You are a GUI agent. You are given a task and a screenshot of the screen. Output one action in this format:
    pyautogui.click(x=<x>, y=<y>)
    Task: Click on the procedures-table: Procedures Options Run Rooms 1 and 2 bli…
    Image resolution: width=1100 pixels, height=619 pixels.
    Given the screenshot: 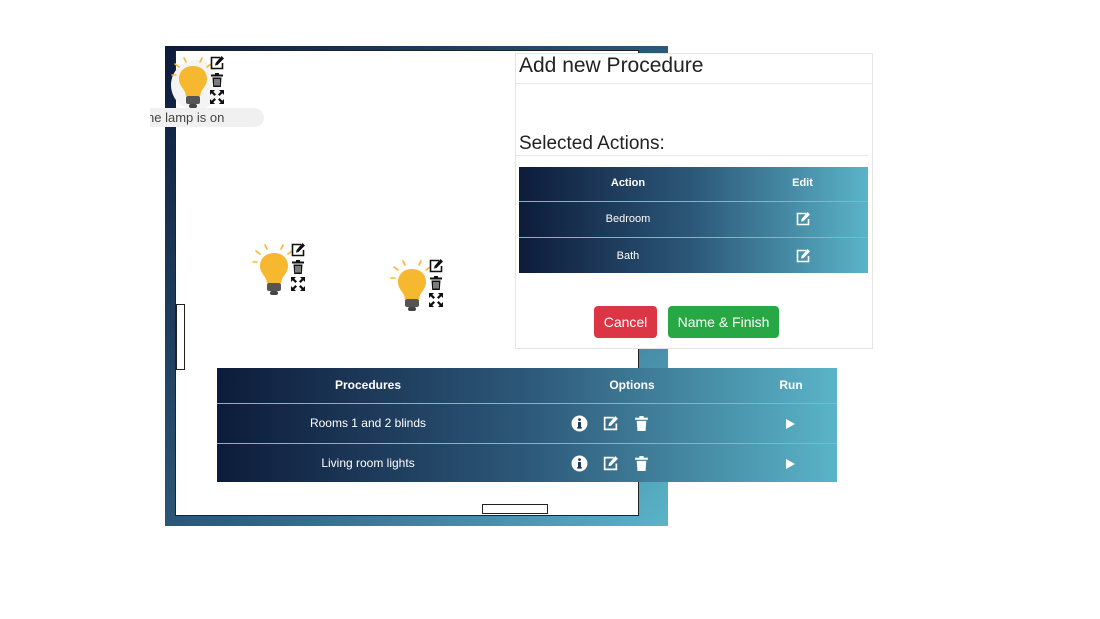 What is the action you would take?
    pyautogui.click(x=527, y=425)
    